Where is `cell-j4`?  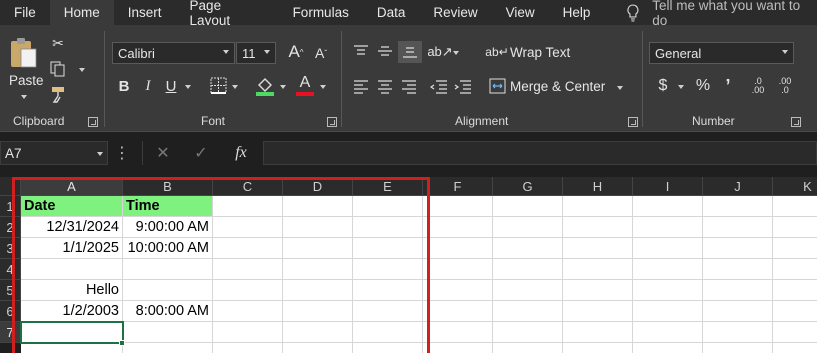 cell-j4 is located at coordinates (738, 269).